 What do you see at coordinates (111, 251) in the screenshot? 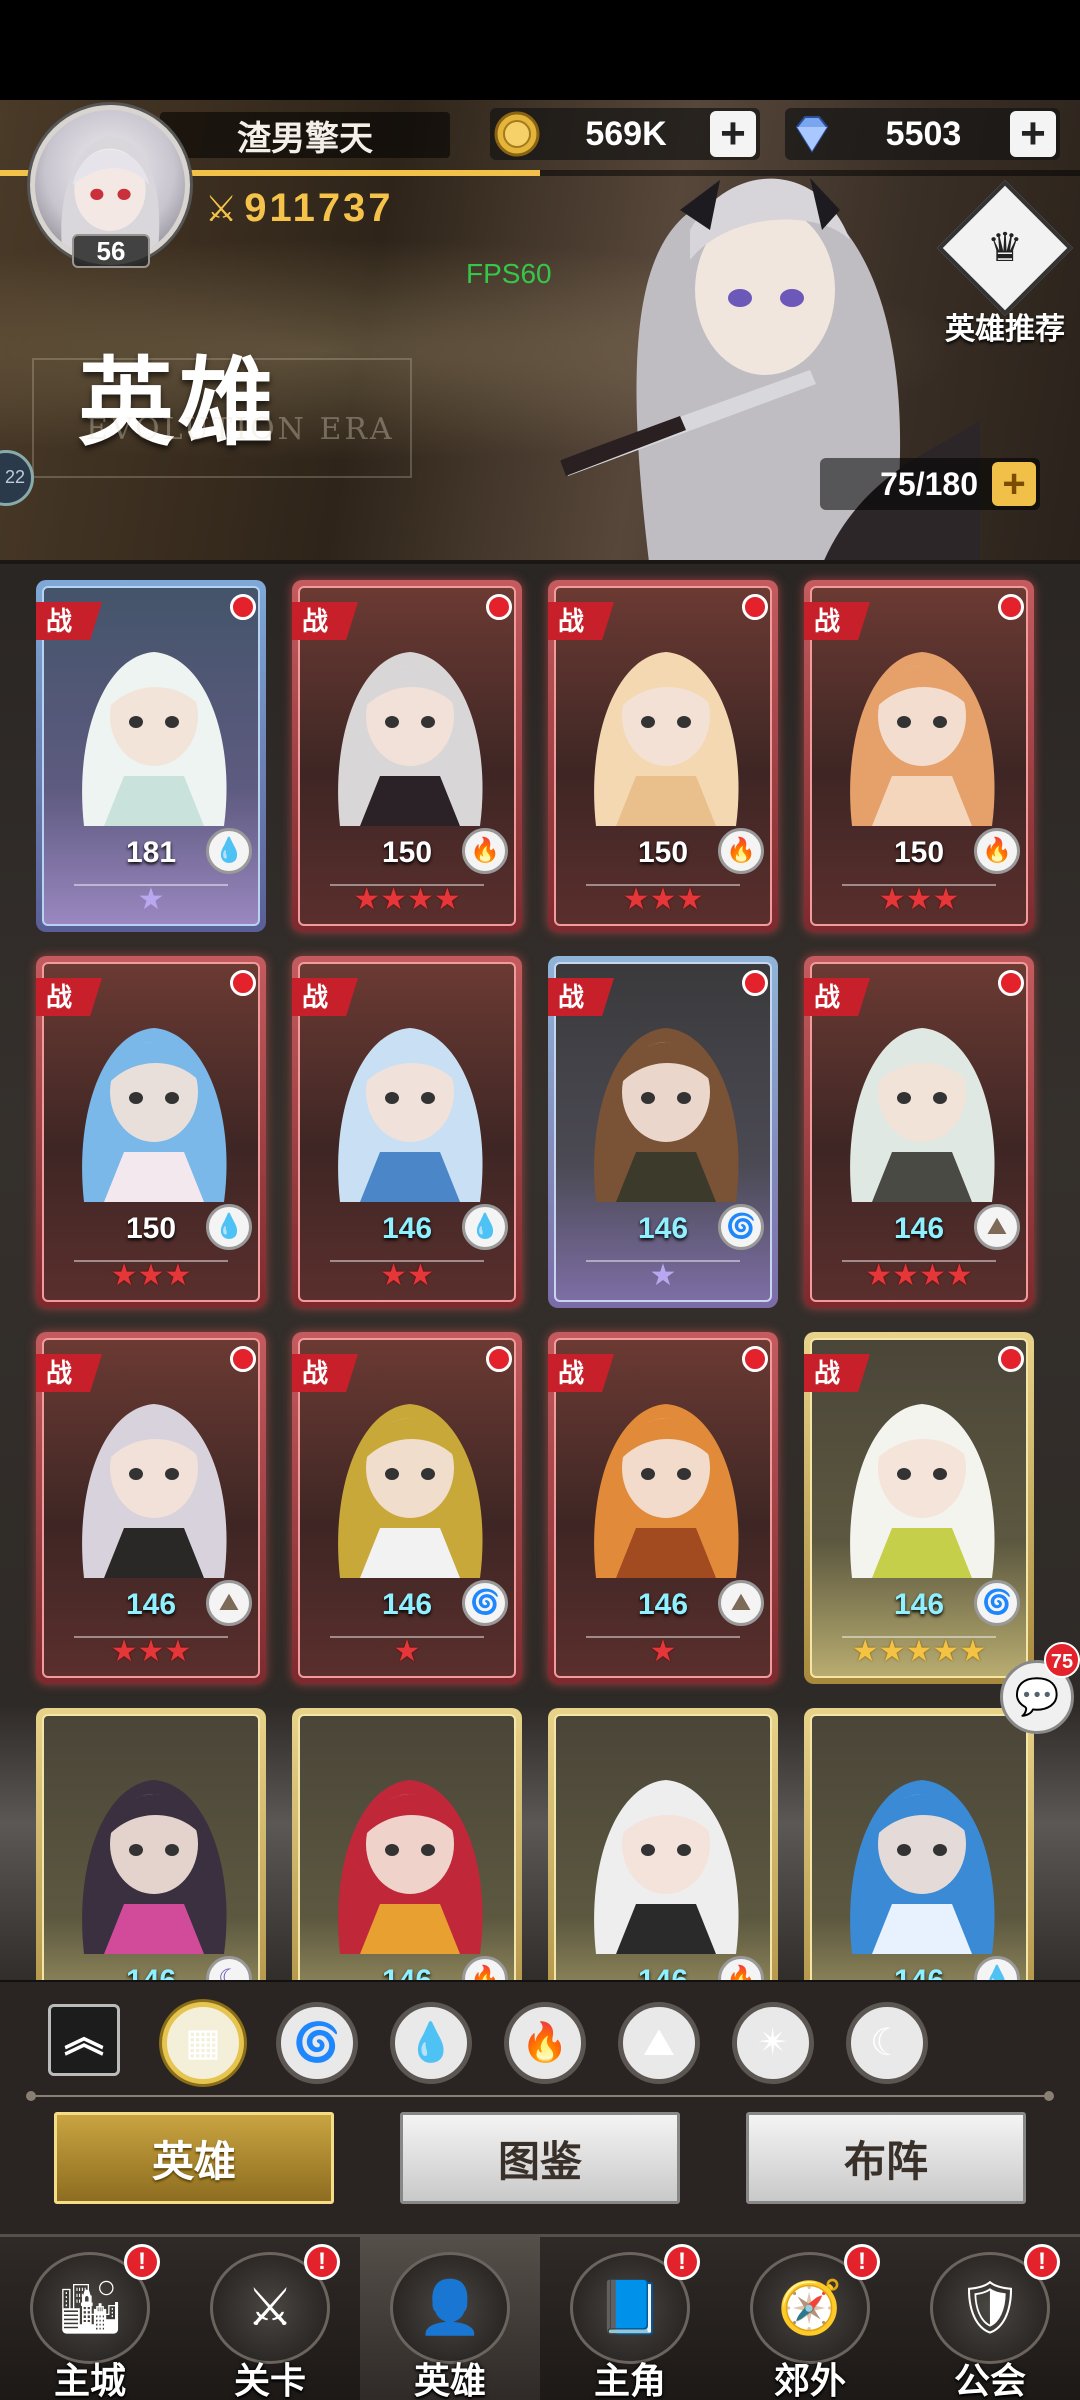
I see `player-level-badge: 56` at bounding box center [111, 251].